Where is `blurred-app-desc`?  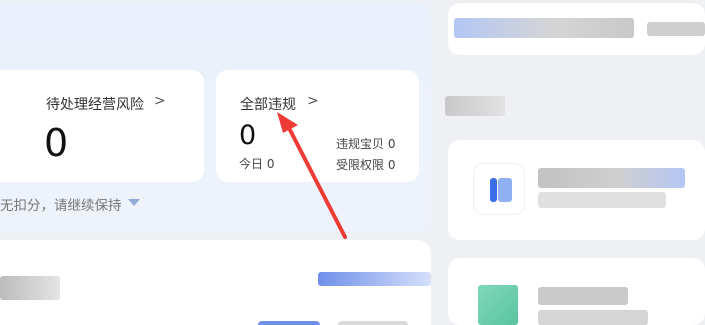
blurred-app-desc is located at coordinates (602, 200).